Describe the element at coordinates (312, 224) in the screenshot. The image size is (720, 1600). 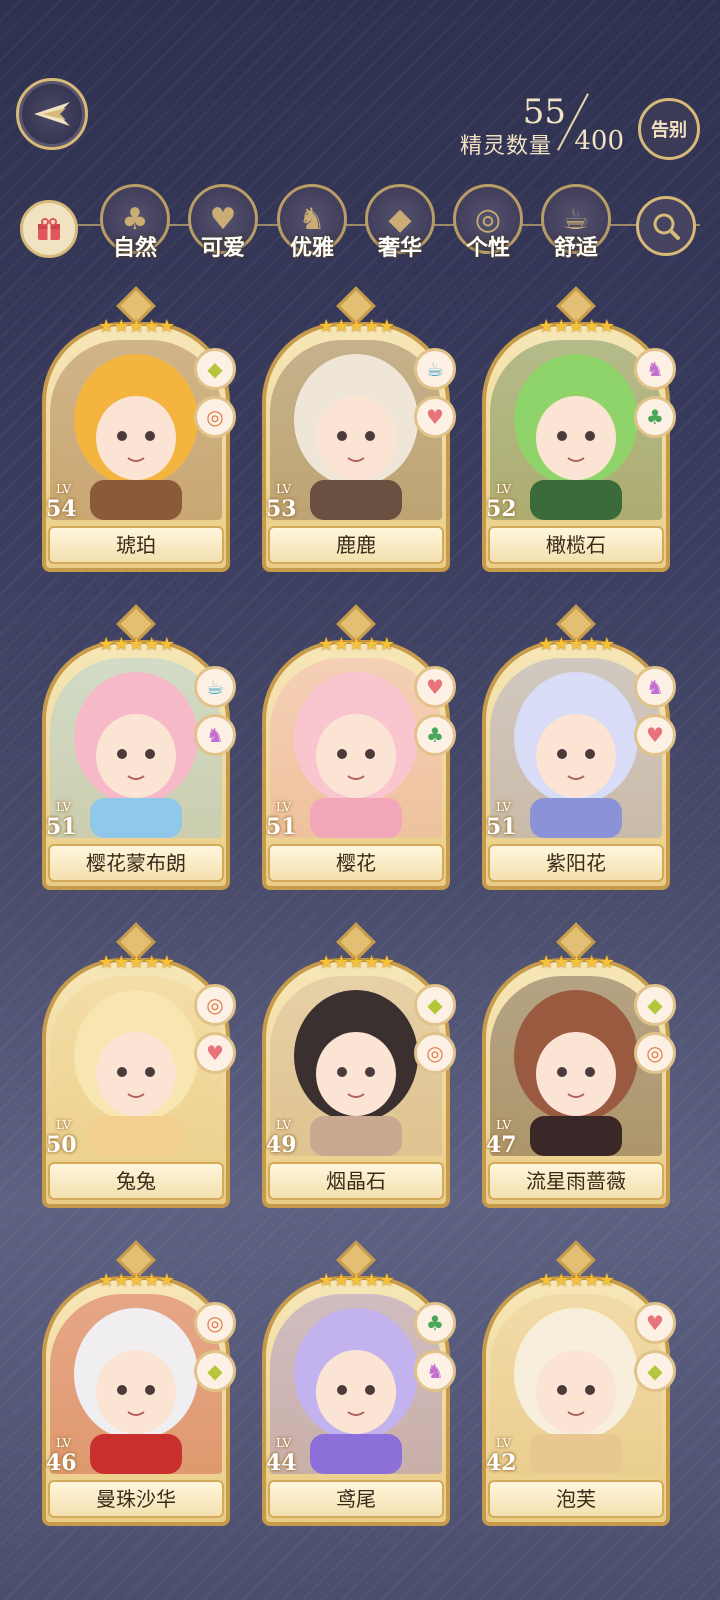
I see `filter-swan: ♞ 优雅` at that location.